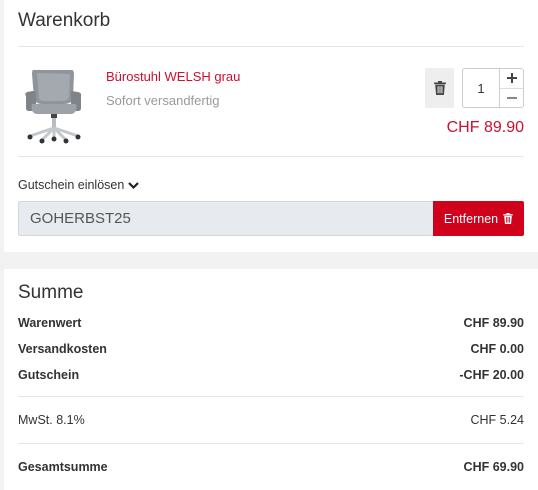  I want to click on decrease-quantity-button, so click(511, 98).